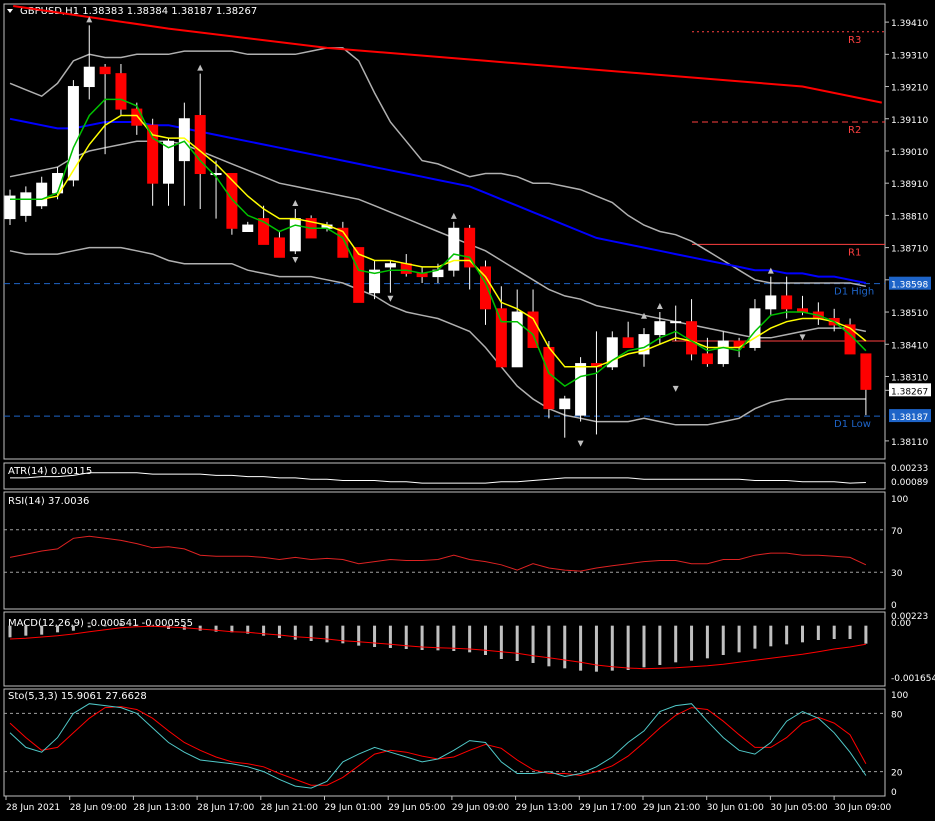 This screenshot has height=821, width=935. I want to click on level-label: D1 Low, so click(852, 424).